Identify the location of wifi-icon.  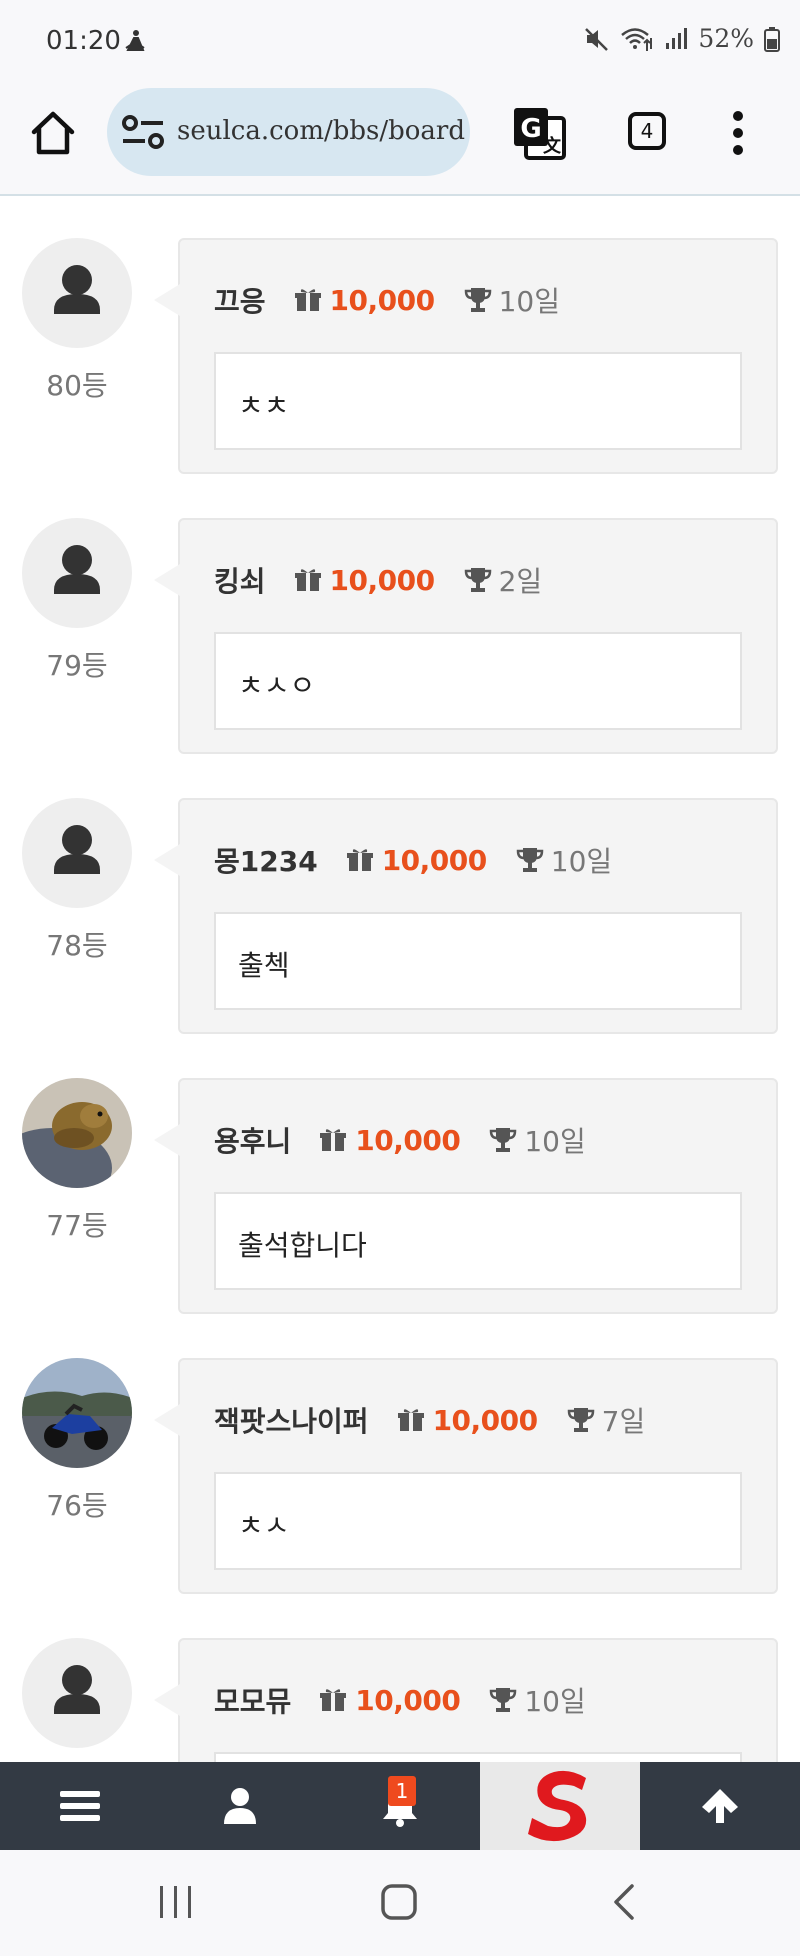
(637, 39).